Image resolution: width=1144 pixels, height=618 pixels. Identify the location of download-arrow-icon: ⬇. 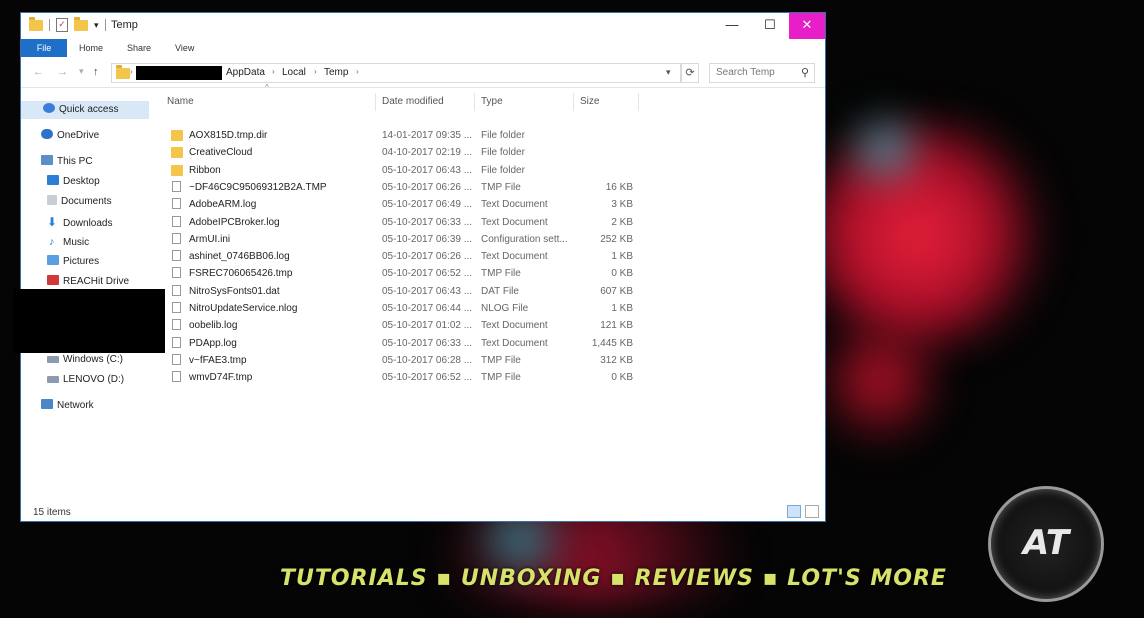
(52, 222).